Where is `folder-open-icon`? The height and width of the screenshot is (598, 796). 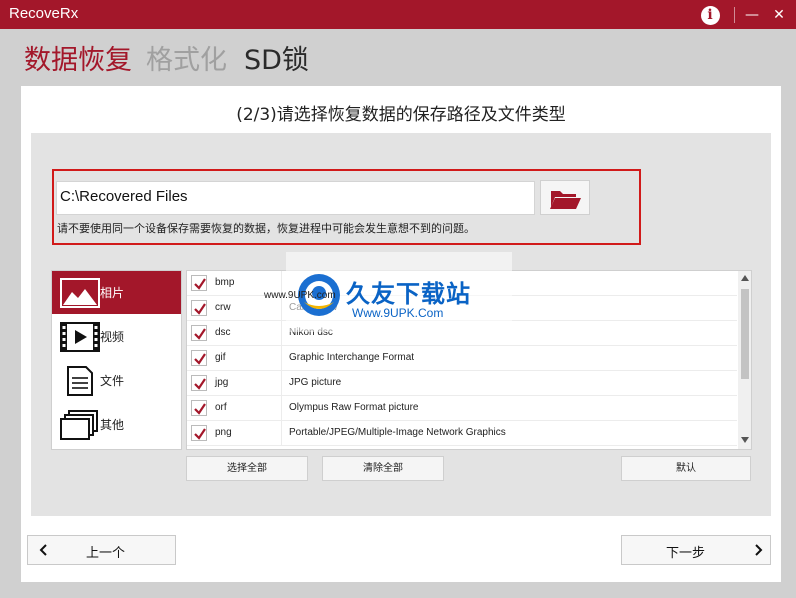 folder-open-icon is located at coordinates (565, 200).